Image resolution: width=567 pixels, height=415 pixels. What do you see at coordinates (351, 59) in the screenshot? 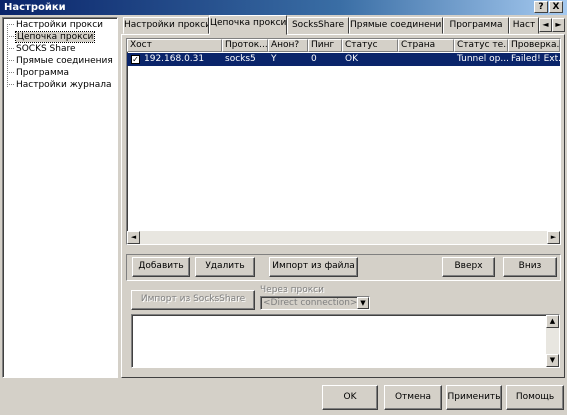
I see `cell-status: OK` at bounding box center [351, 59].